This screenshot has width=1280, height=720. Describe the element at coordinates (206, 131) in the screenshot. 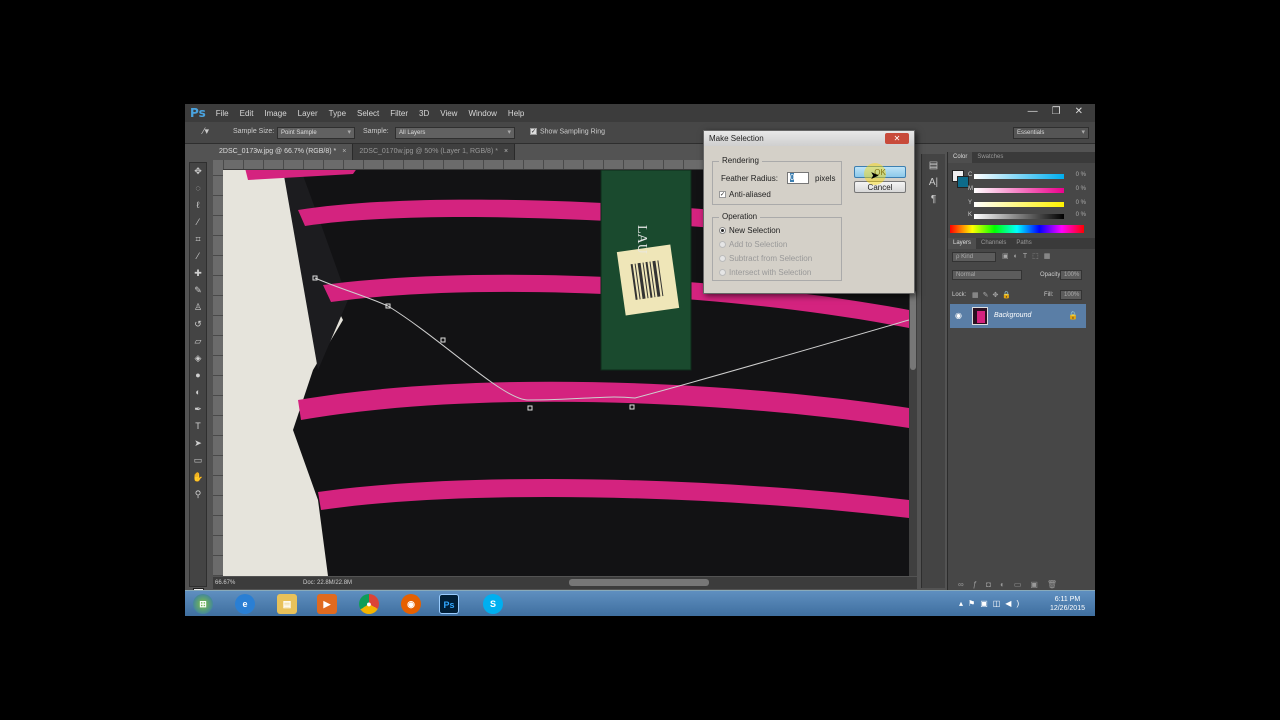

I see `eyedropper-icon: ⁄▾` at that location.